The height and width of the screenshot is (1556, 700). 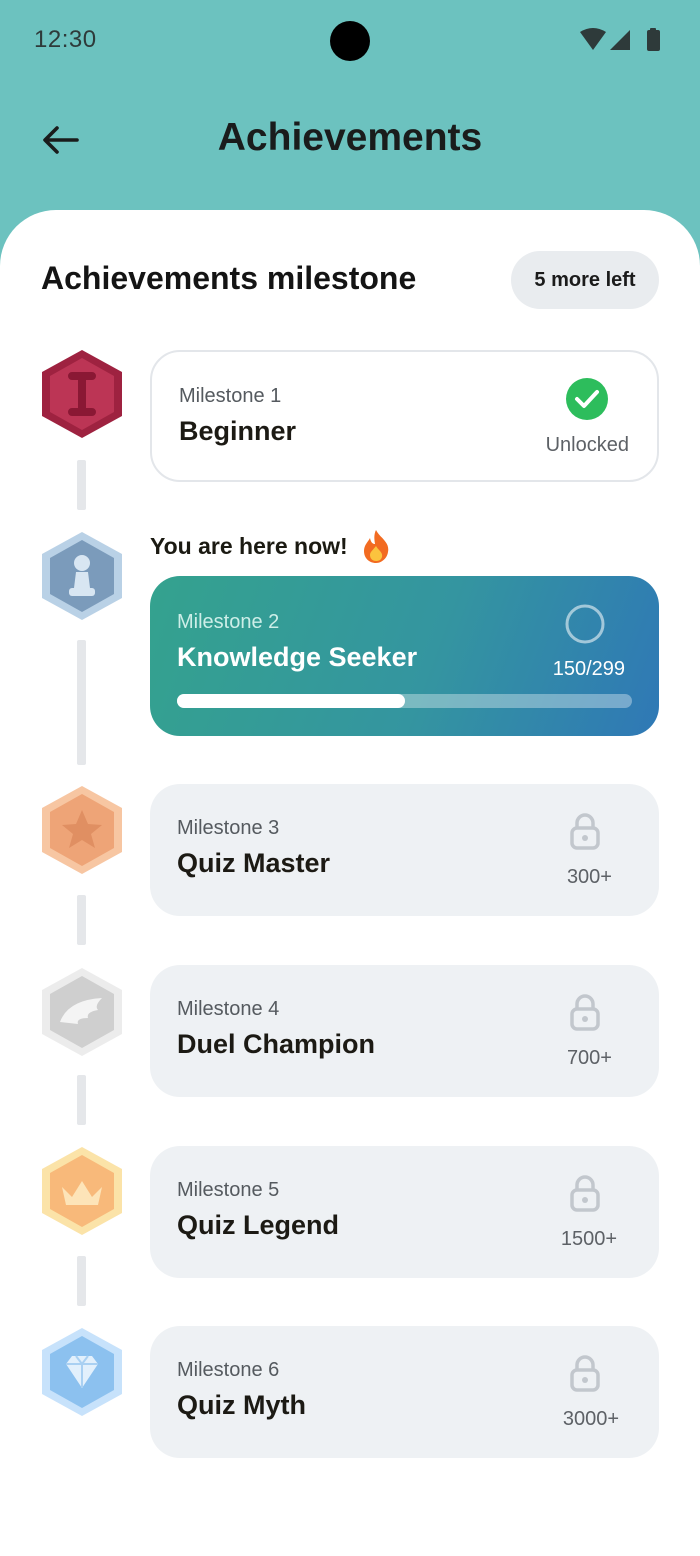 What do you see at coordinates (230, 396) in the screenshot?
I see `milestone-kicker: Milestone 1` at bounding box center [230, 396].